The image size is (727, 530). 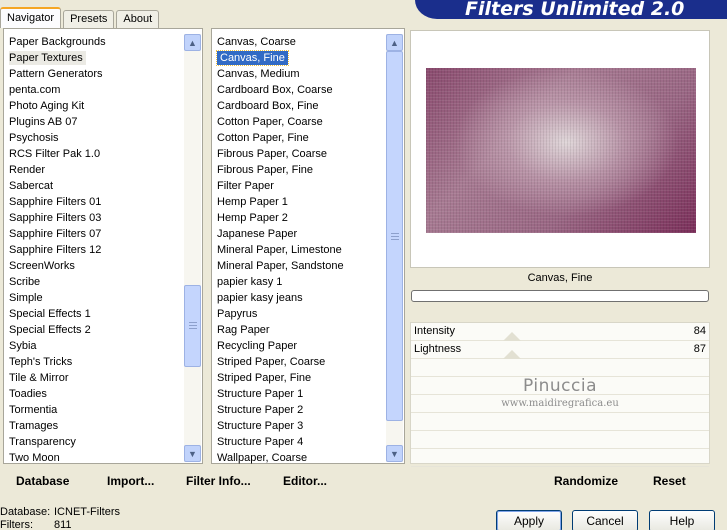 What do you see at coordinates (33, 410) in the screenshot?
I see `category-item-label: Tormentia` at bounding box center [33, 410].